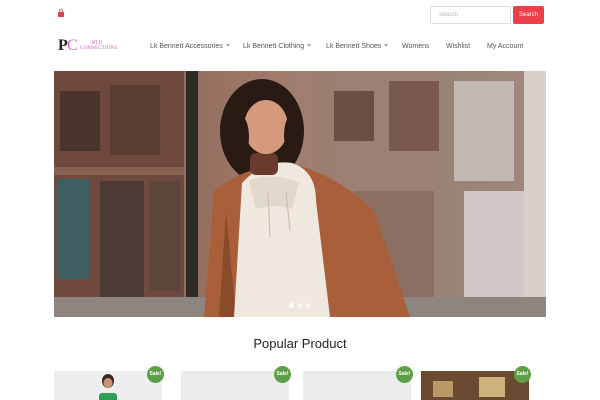  I want to click on search-input, so click(470, 15).